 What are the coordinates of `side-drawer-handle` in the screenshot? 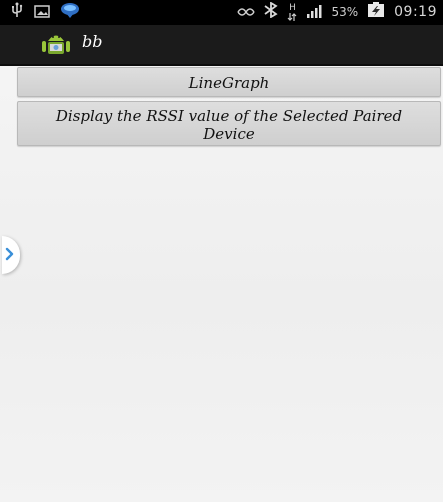 It's located at (11, 255).